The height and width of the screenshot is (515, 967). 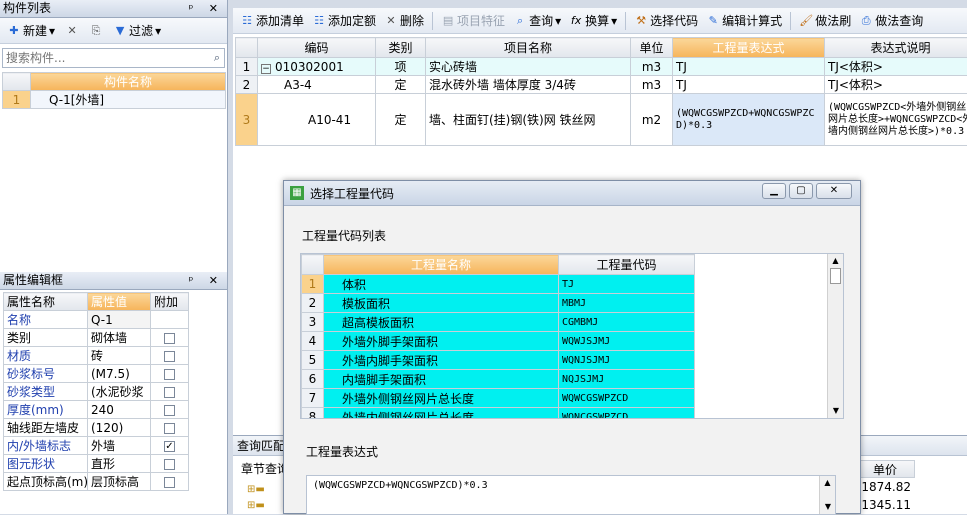 What do you see at coordinates (169, 446) in the screenshot?
I see `attach-checkbox-checked: ✓` at bounding box center [169, 446].